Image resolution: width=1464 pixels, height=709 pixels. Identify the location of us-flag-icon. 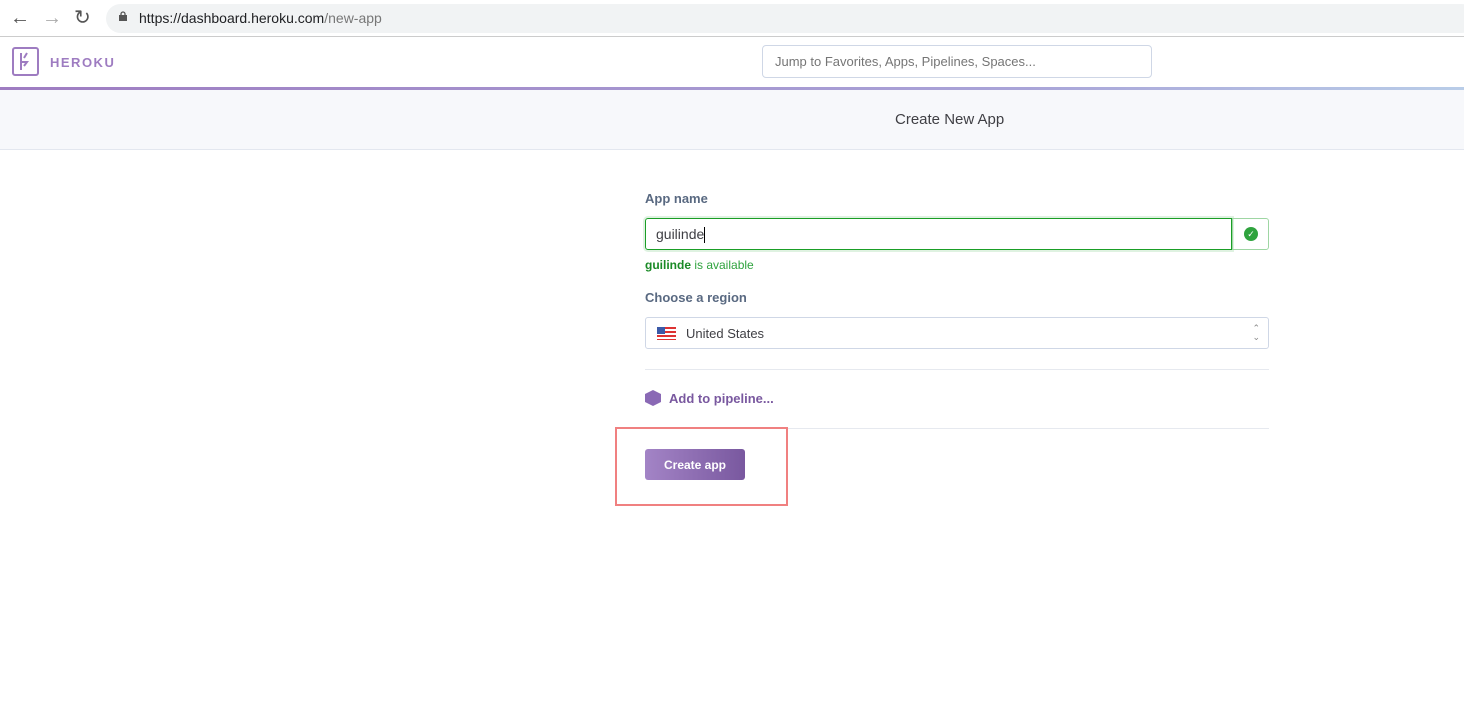
(666, 333).